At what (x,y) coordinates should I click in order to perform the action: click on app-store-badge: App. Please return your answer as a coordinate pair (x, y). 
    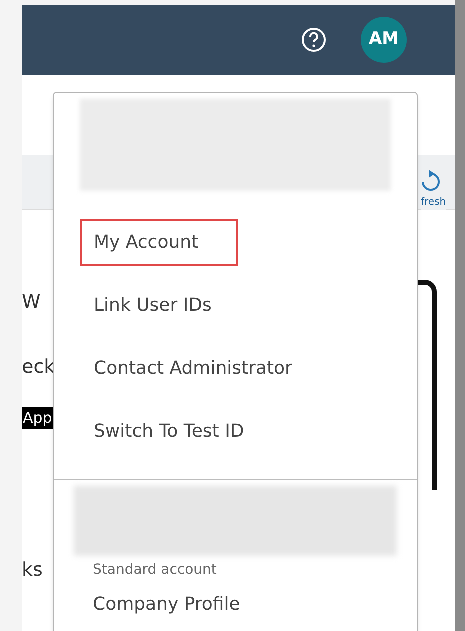
    Looking at the image, I should click on (38, 418).